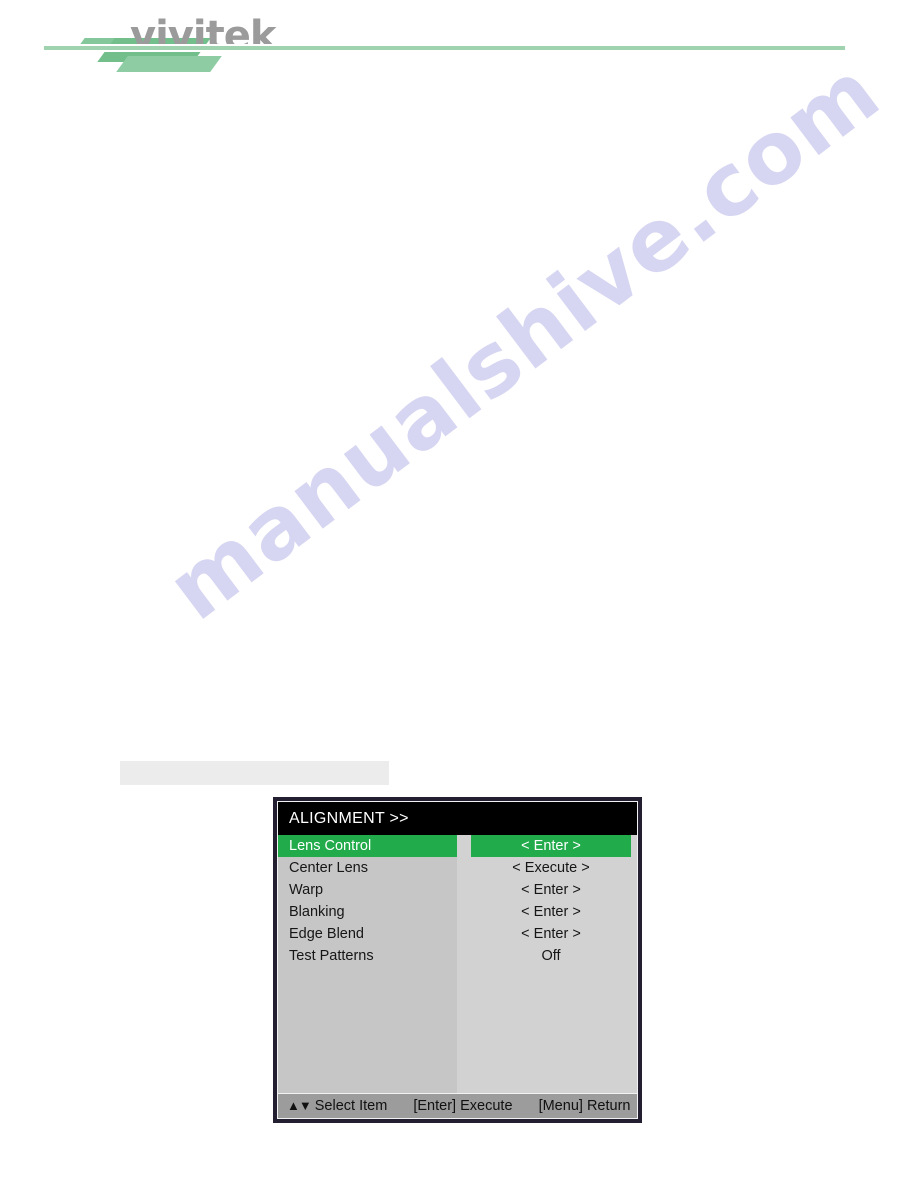 The height and width of the screenshot is (1188, 918). I want to click on osd-title-bar: ALIGNMENT >>, so click(457, 818).